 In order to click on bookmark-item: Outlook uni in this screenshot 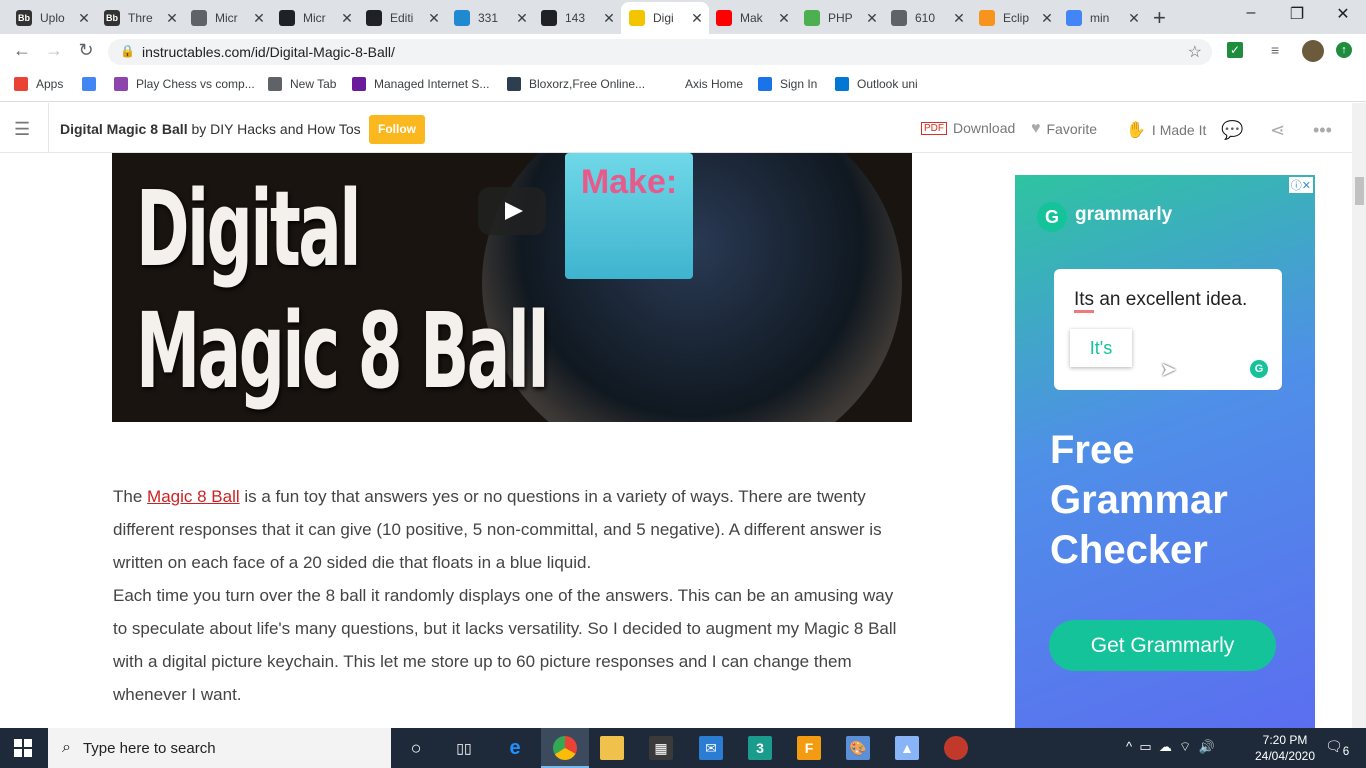, I will do `click(876, 84)`.